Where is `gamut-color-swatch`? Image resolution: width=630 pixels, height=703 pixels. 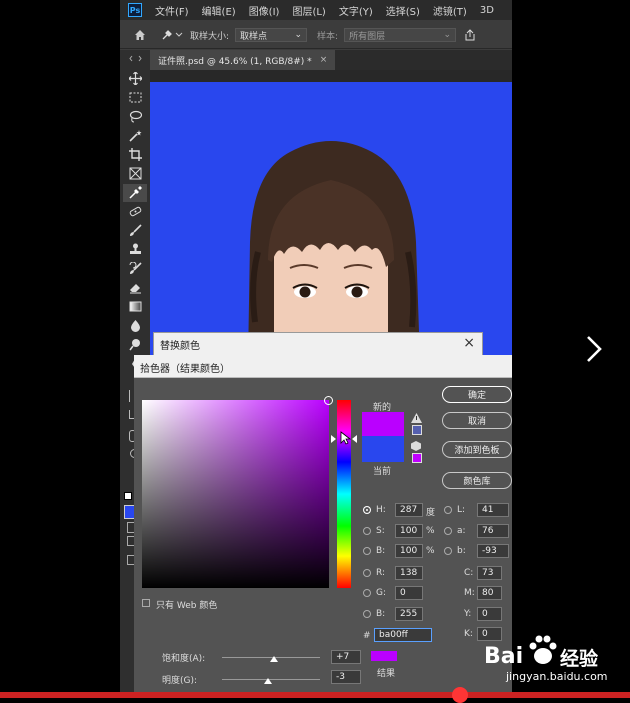 gamut-color-swatch is located at coordinates (417, 430).